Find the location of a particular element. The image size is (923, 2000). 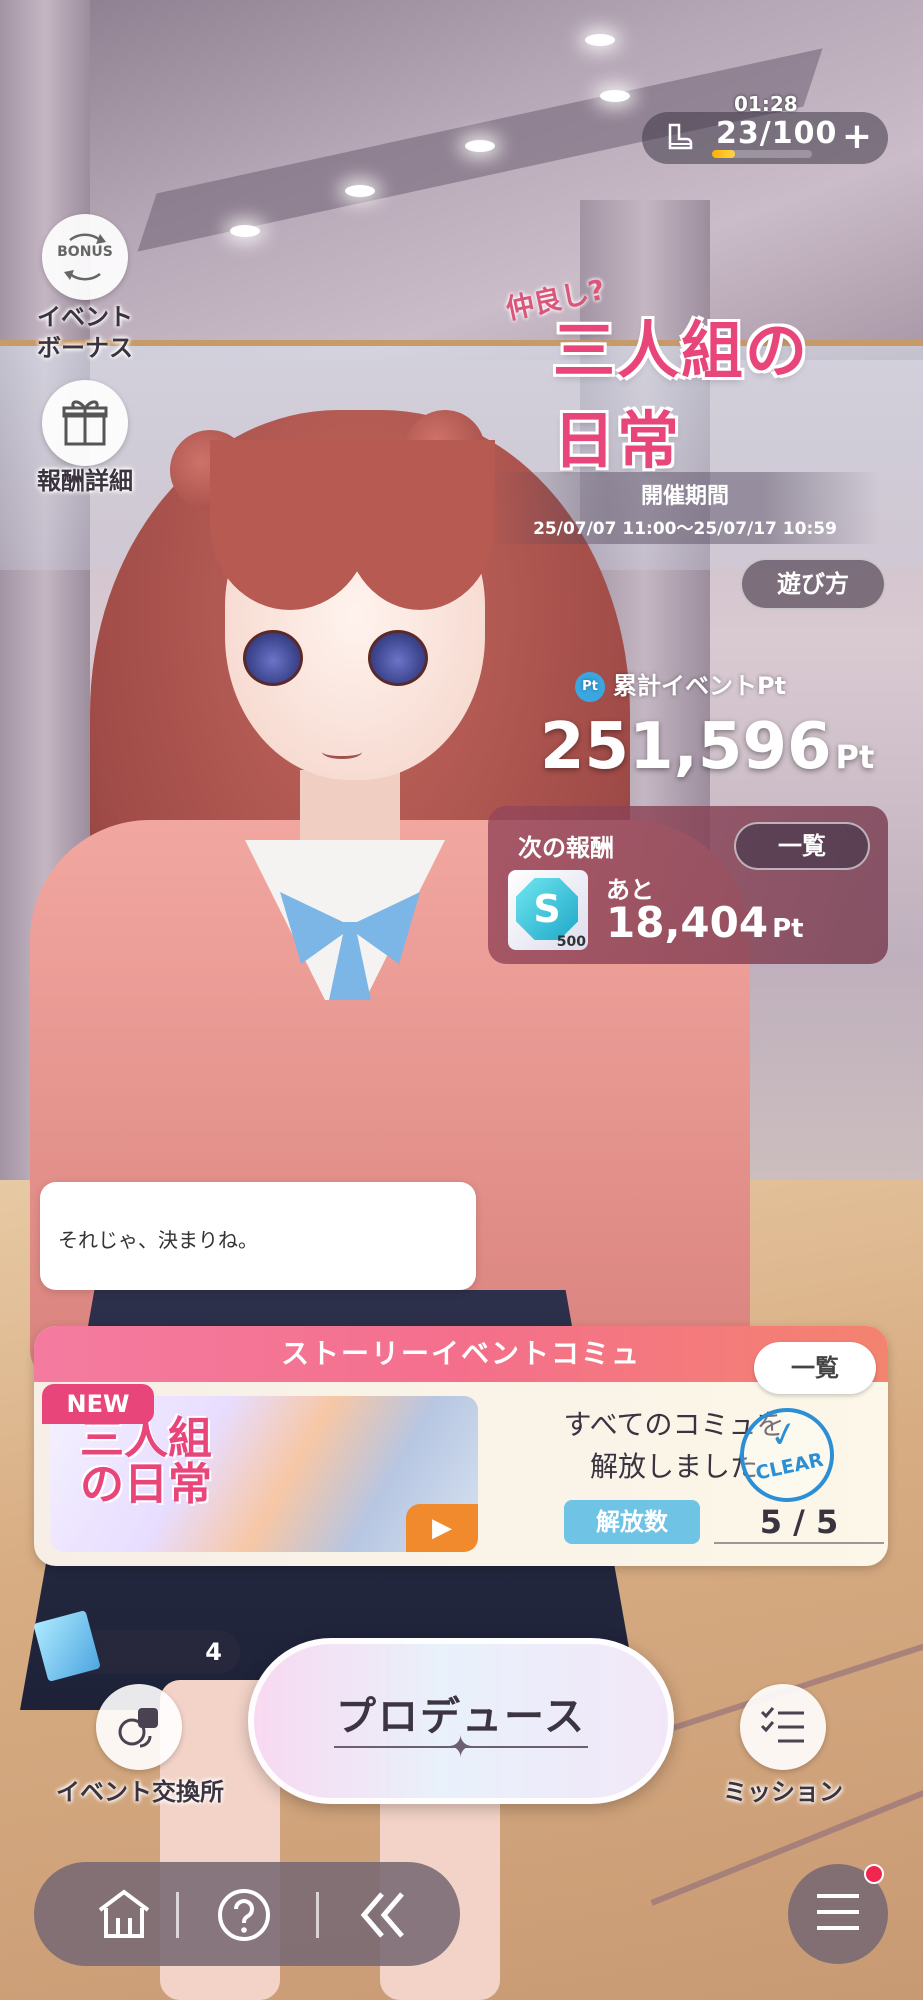

back-button is located at coordinates (384, 1914).